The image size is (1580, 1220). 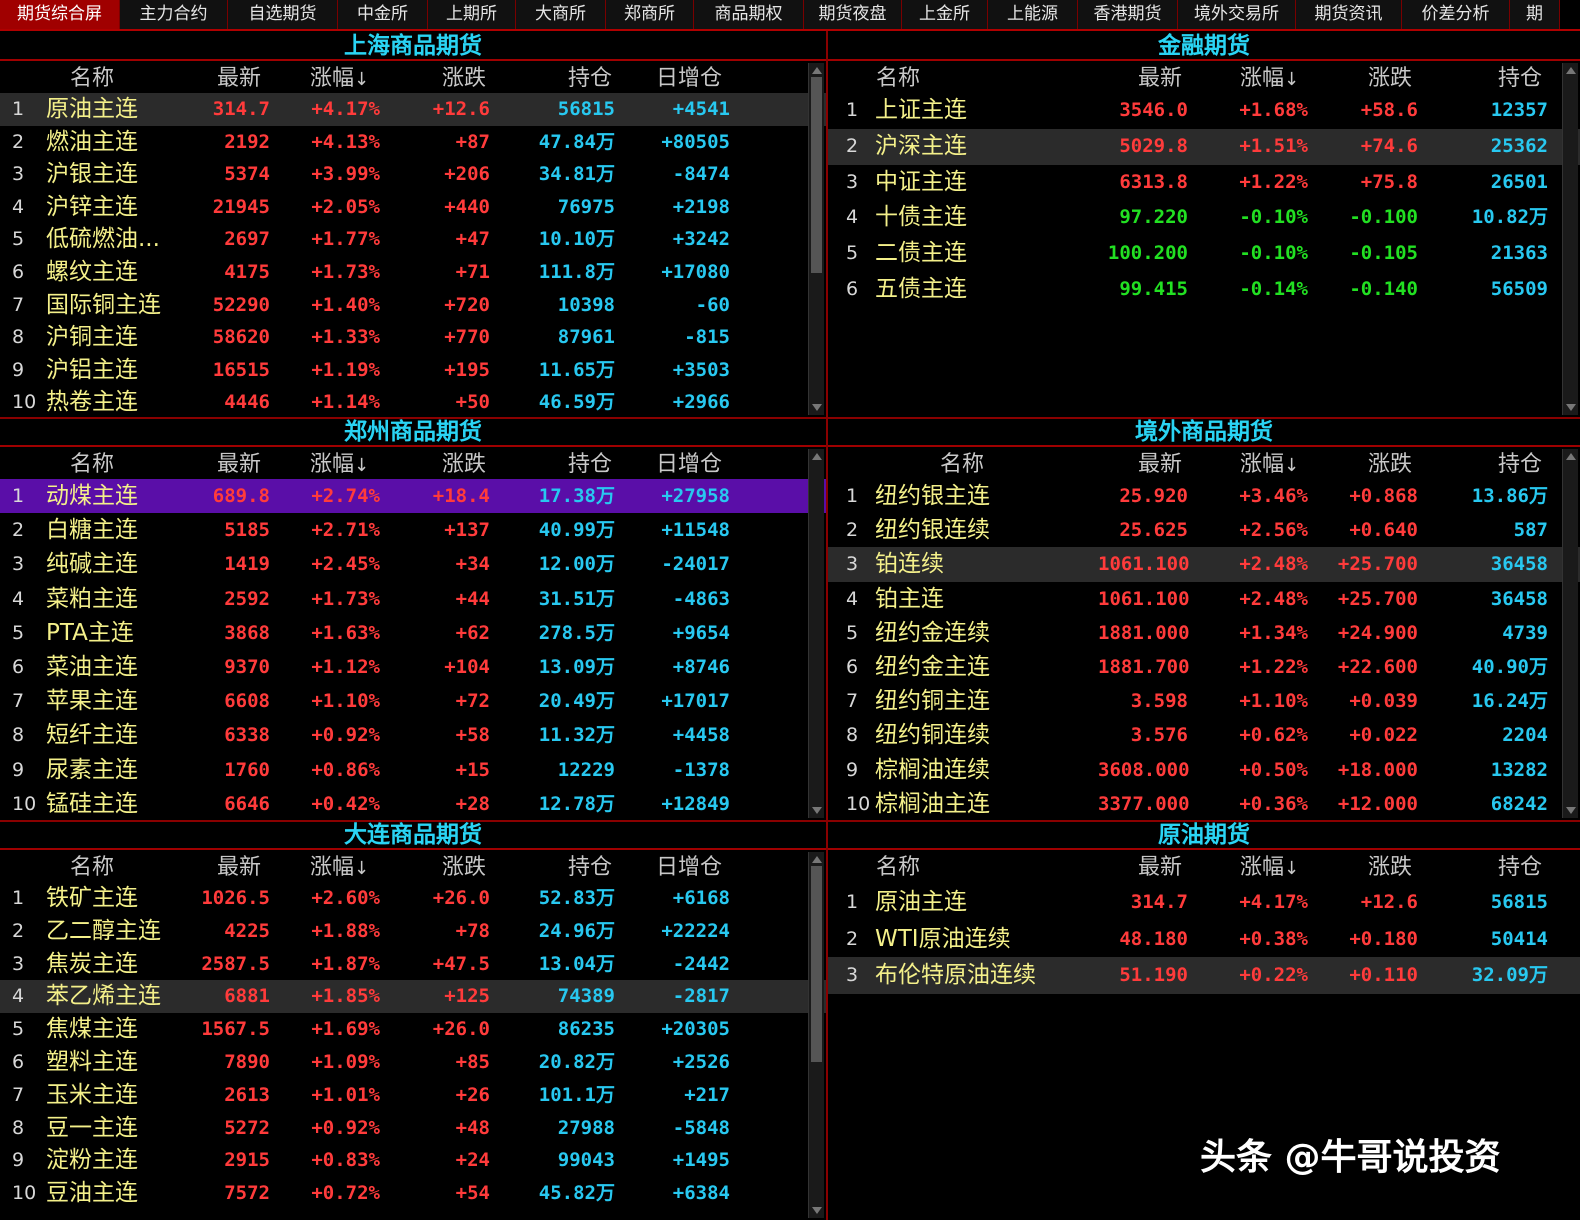 I want to click on table-row: 6 螺纹主连 4175 +1.73% +71 111.8万 +17080, so click(x=413, y=272).